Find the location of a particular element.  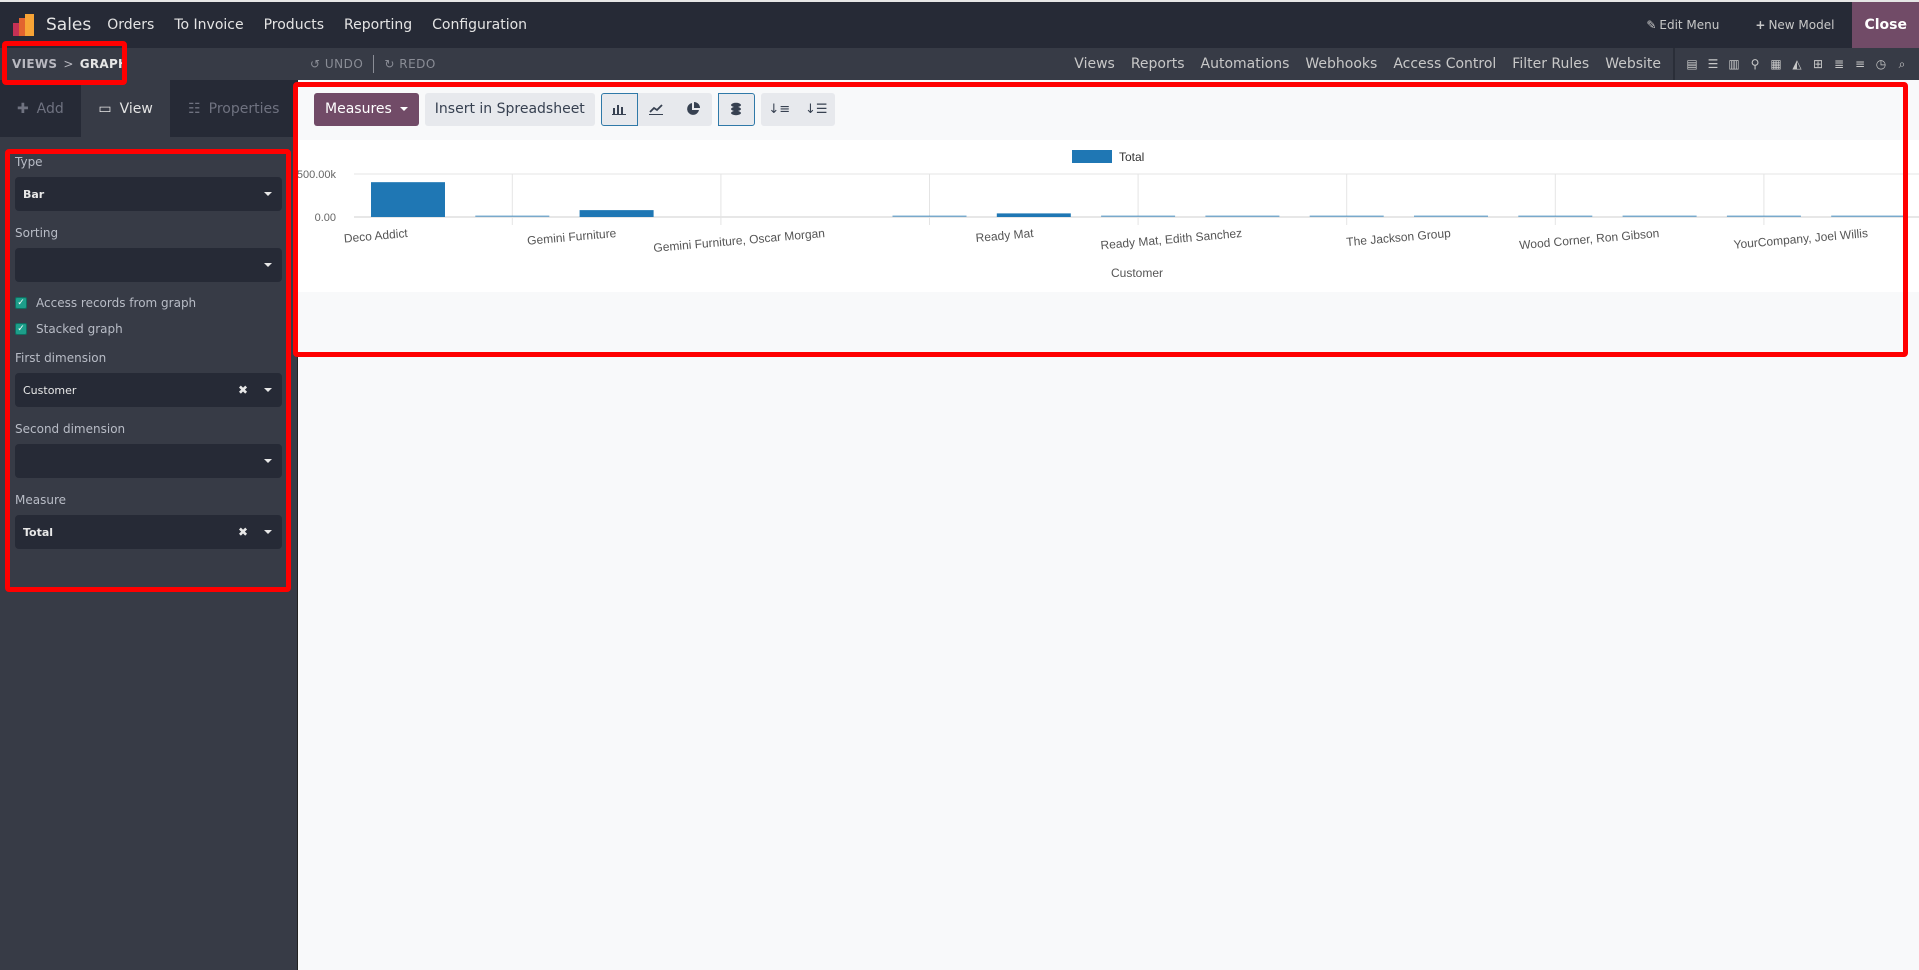

menu-orders: Orders is located at coordinates (130, 25).